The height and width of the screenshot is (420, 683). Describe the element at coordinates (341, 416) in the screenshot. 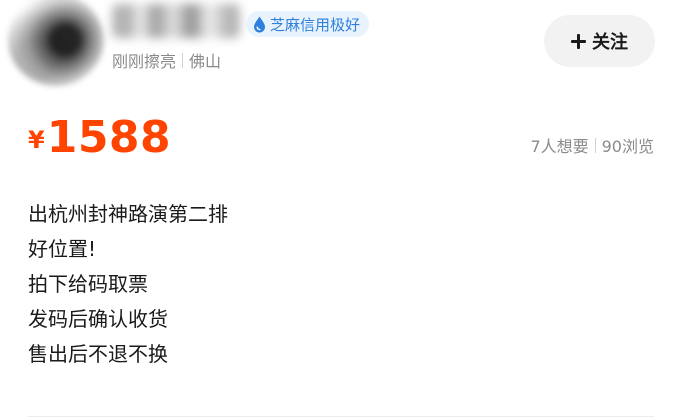

I see `divider` at that location.